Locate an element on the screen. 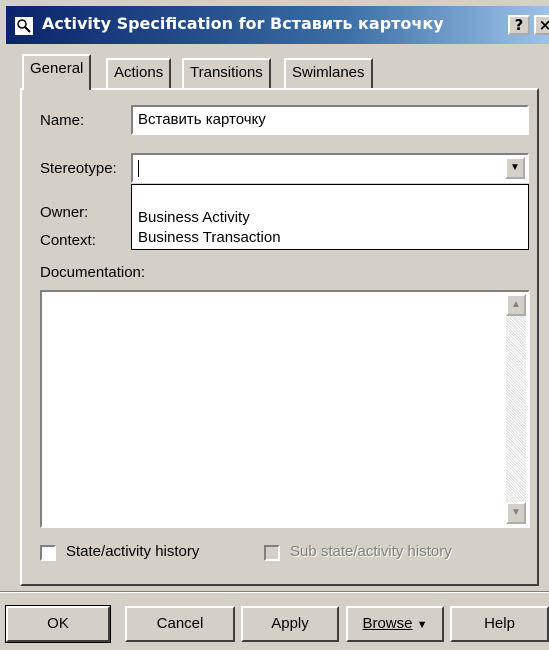 The width and height of the screenshot is (549, 650). tab-actions: Actions is located at coordinates (139, 73).